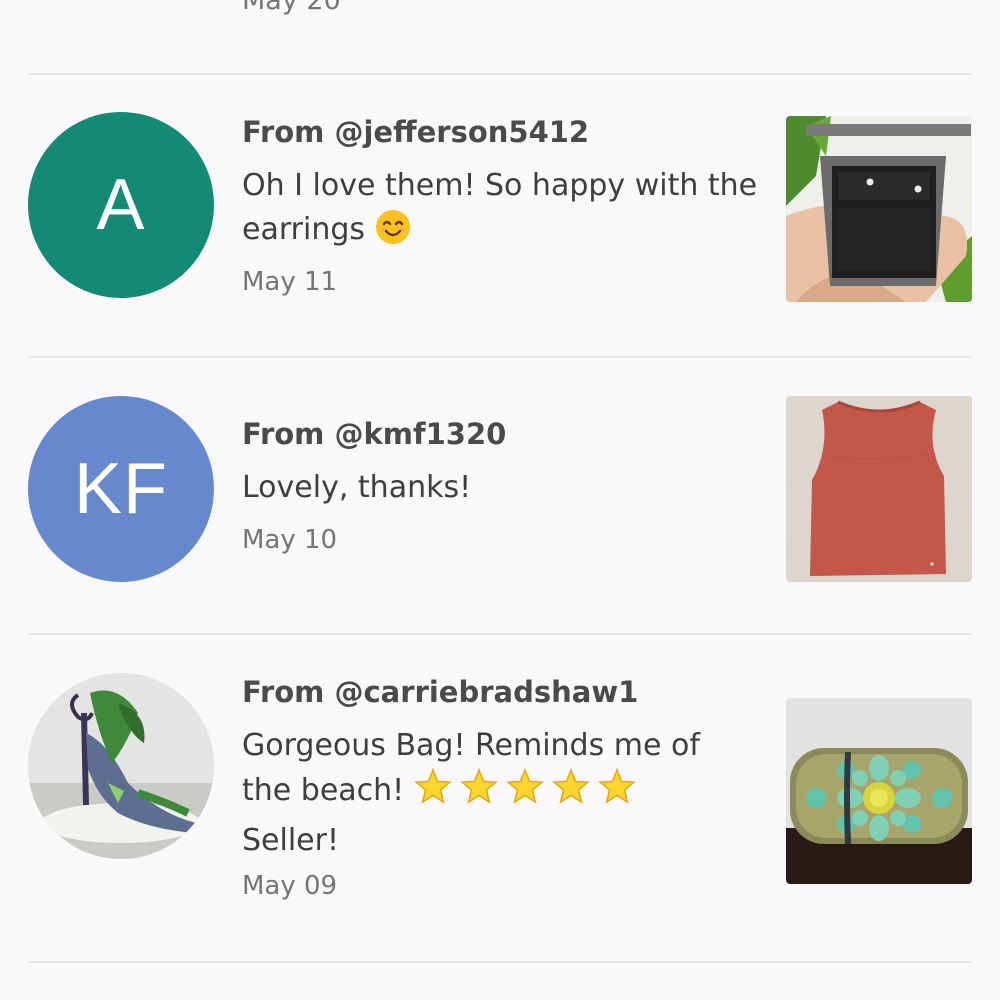 The image size is (1000, 1000). Describe the element at coordinates (393, 233) in the screenshot. I see `smiling-face-emoji-icon` at that location.